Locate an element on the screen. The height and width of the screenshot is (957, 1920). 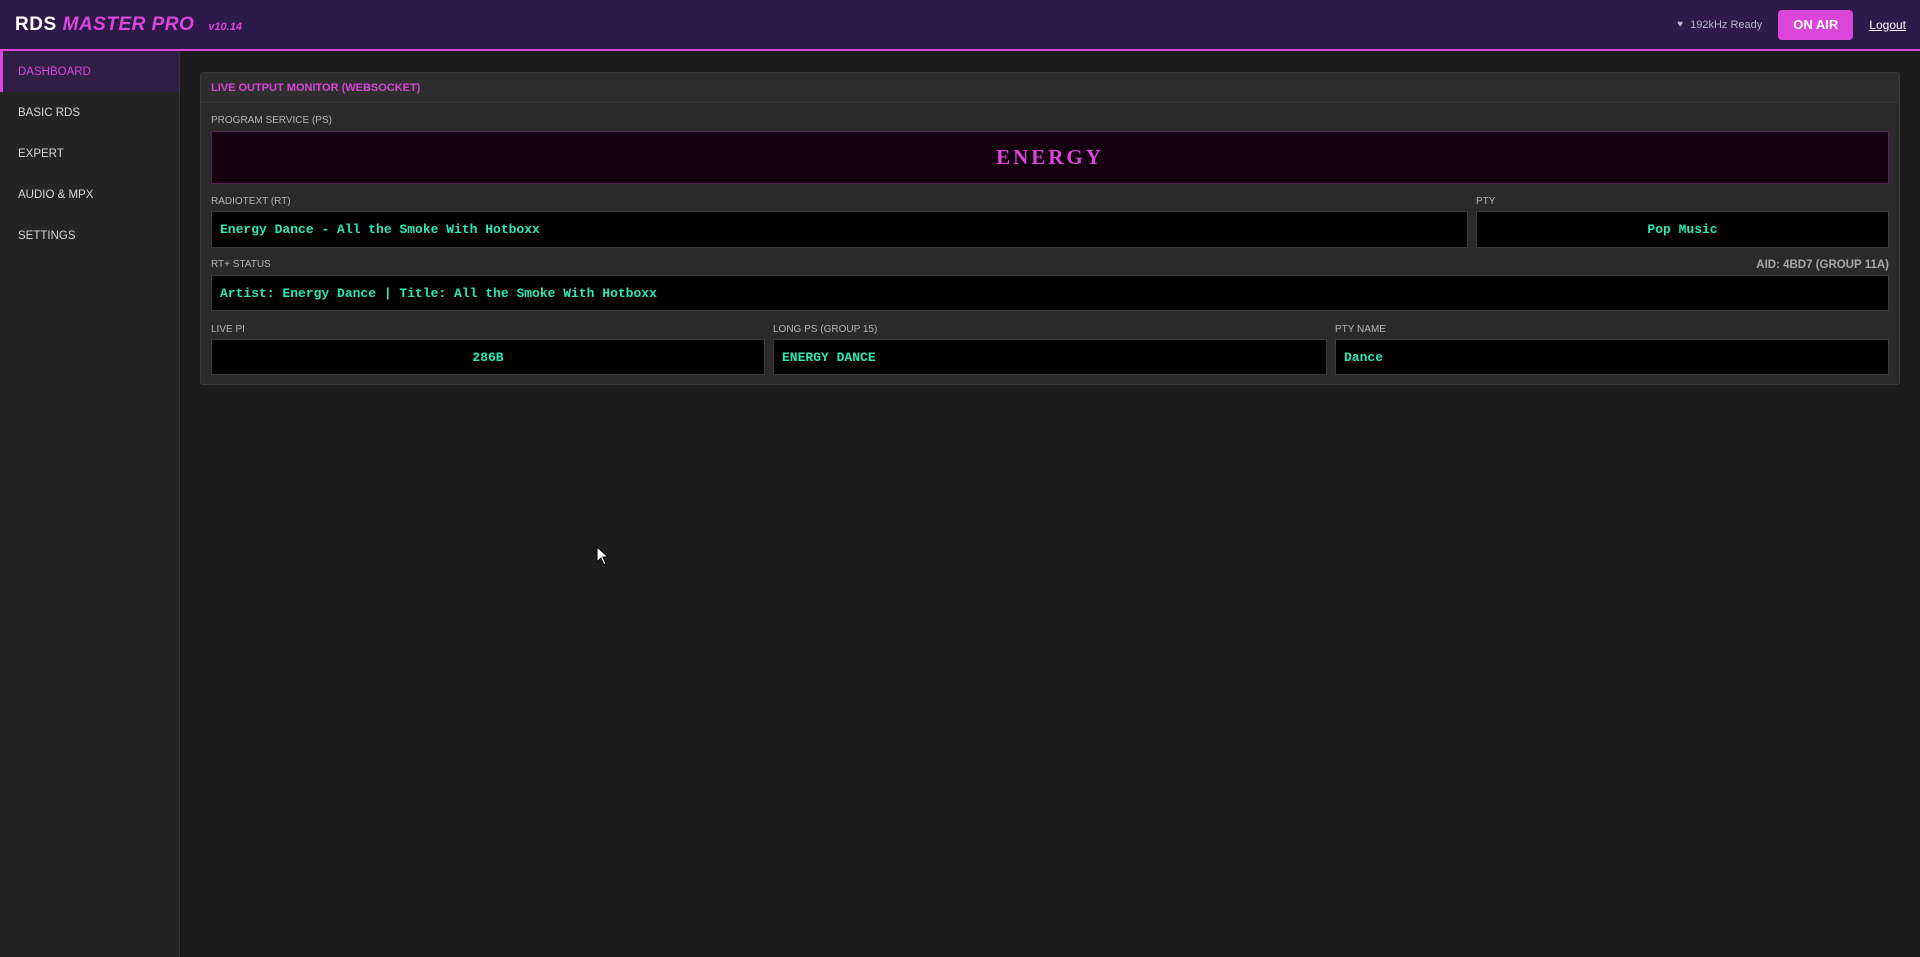
rtplus-label: RT+ STATUS is located at coordinates (241, 264).